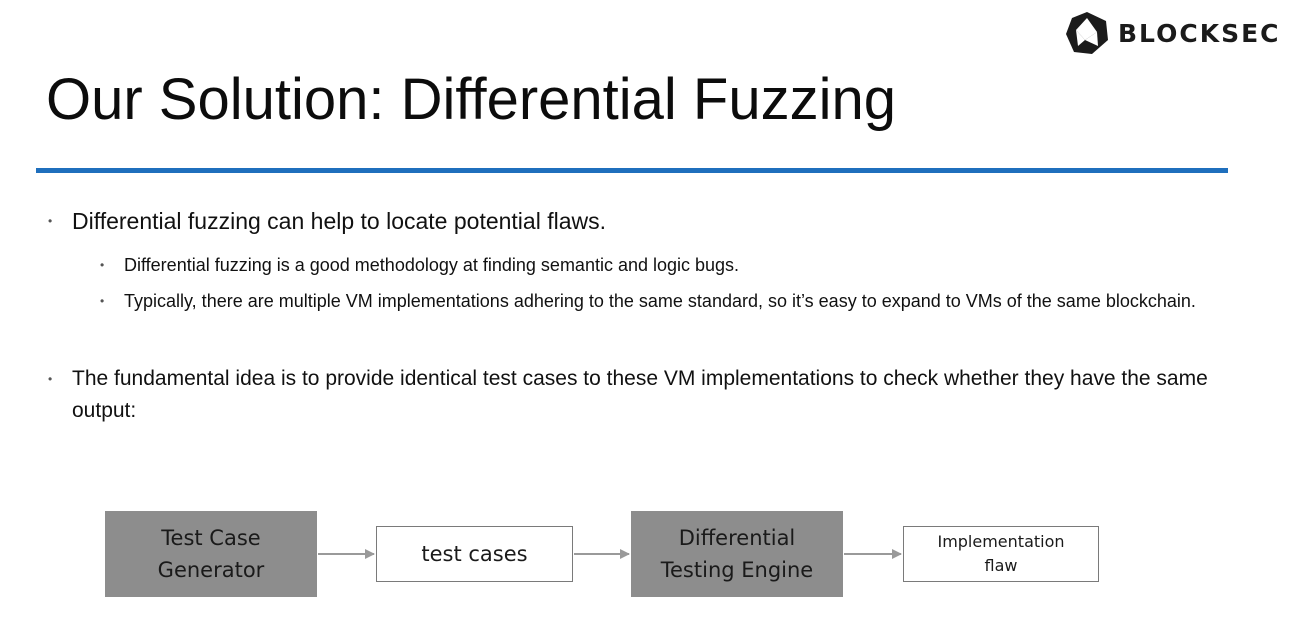 The image size is (1305, 628). I want to click on differential-testing-engine-box: Differential Testing Engine, so click(737, 554).